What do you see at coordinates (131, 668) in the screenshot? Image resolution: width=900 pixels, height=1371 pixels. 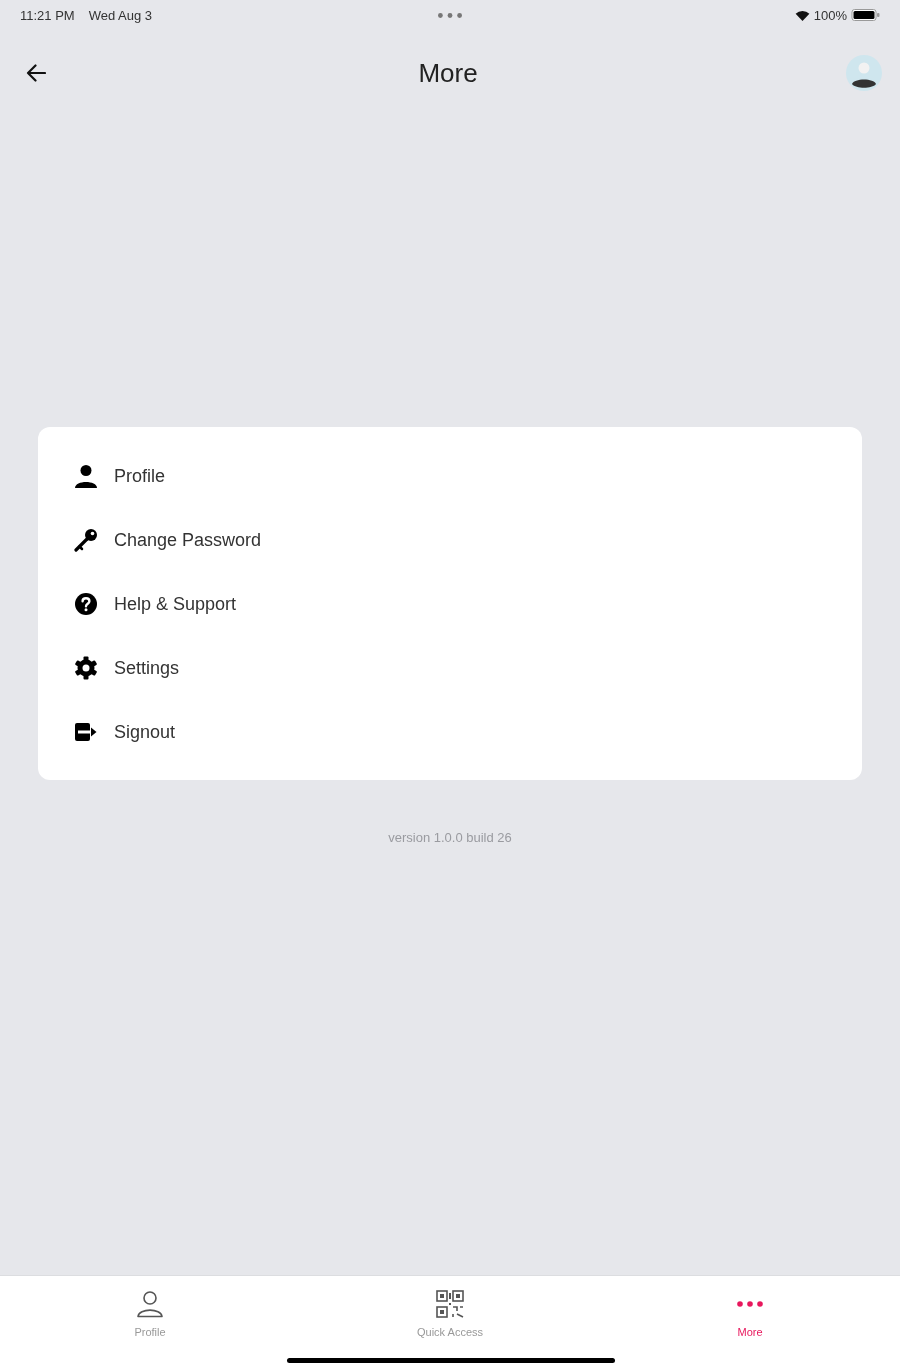 I see `menu-item: Settings` at bounding box center [131, 668].